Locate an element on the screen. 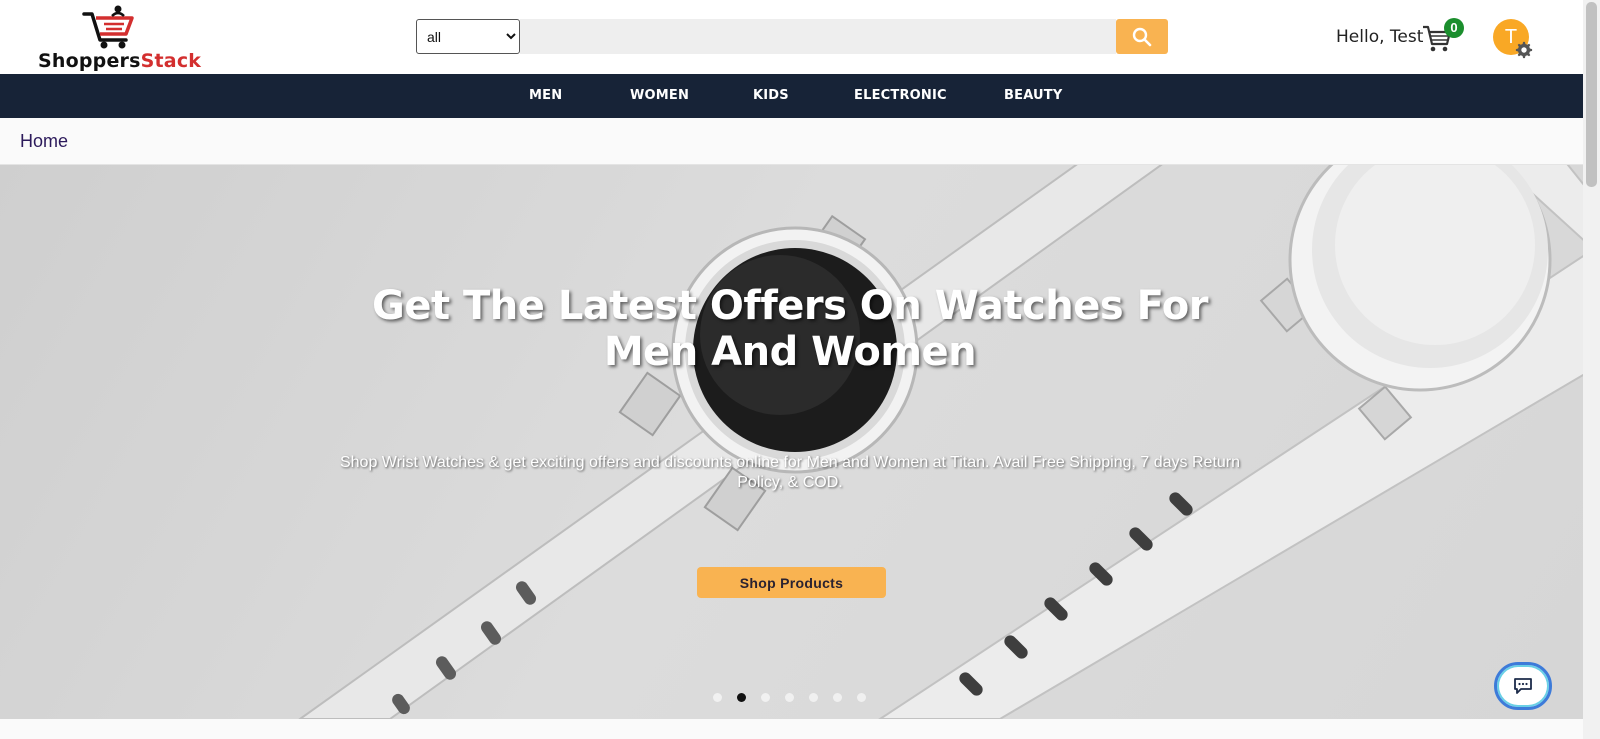  search-button is located at coordinates (1142, 36).